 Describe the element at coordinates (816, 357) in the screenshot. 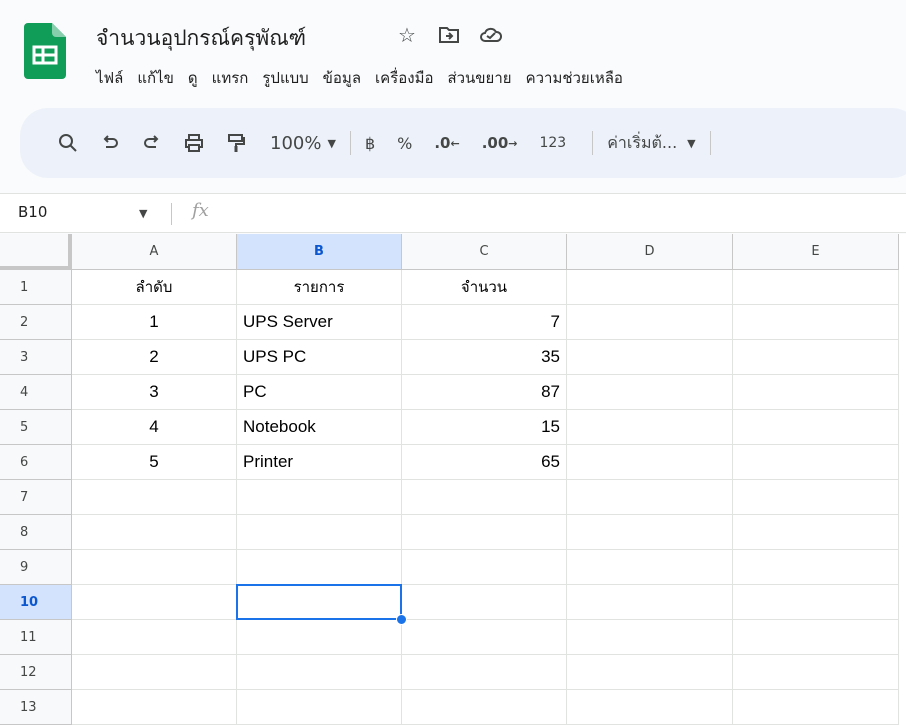

I see `cell-e3` at that location.